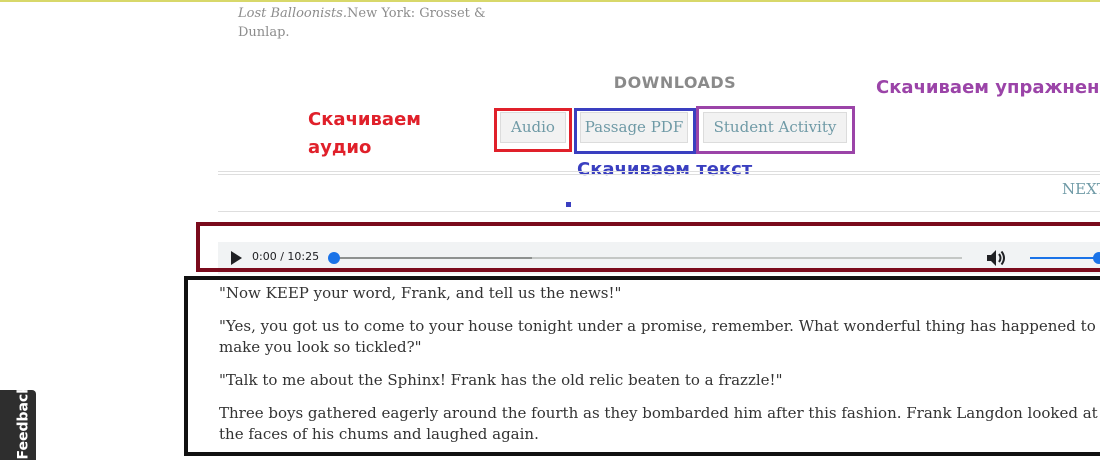 Image resolution: width=1100 pixels, height=460 pixels. What do you see at coordinates (550, 1) in the screenshot?
I see `top-border` at bounding box center [550, 1].